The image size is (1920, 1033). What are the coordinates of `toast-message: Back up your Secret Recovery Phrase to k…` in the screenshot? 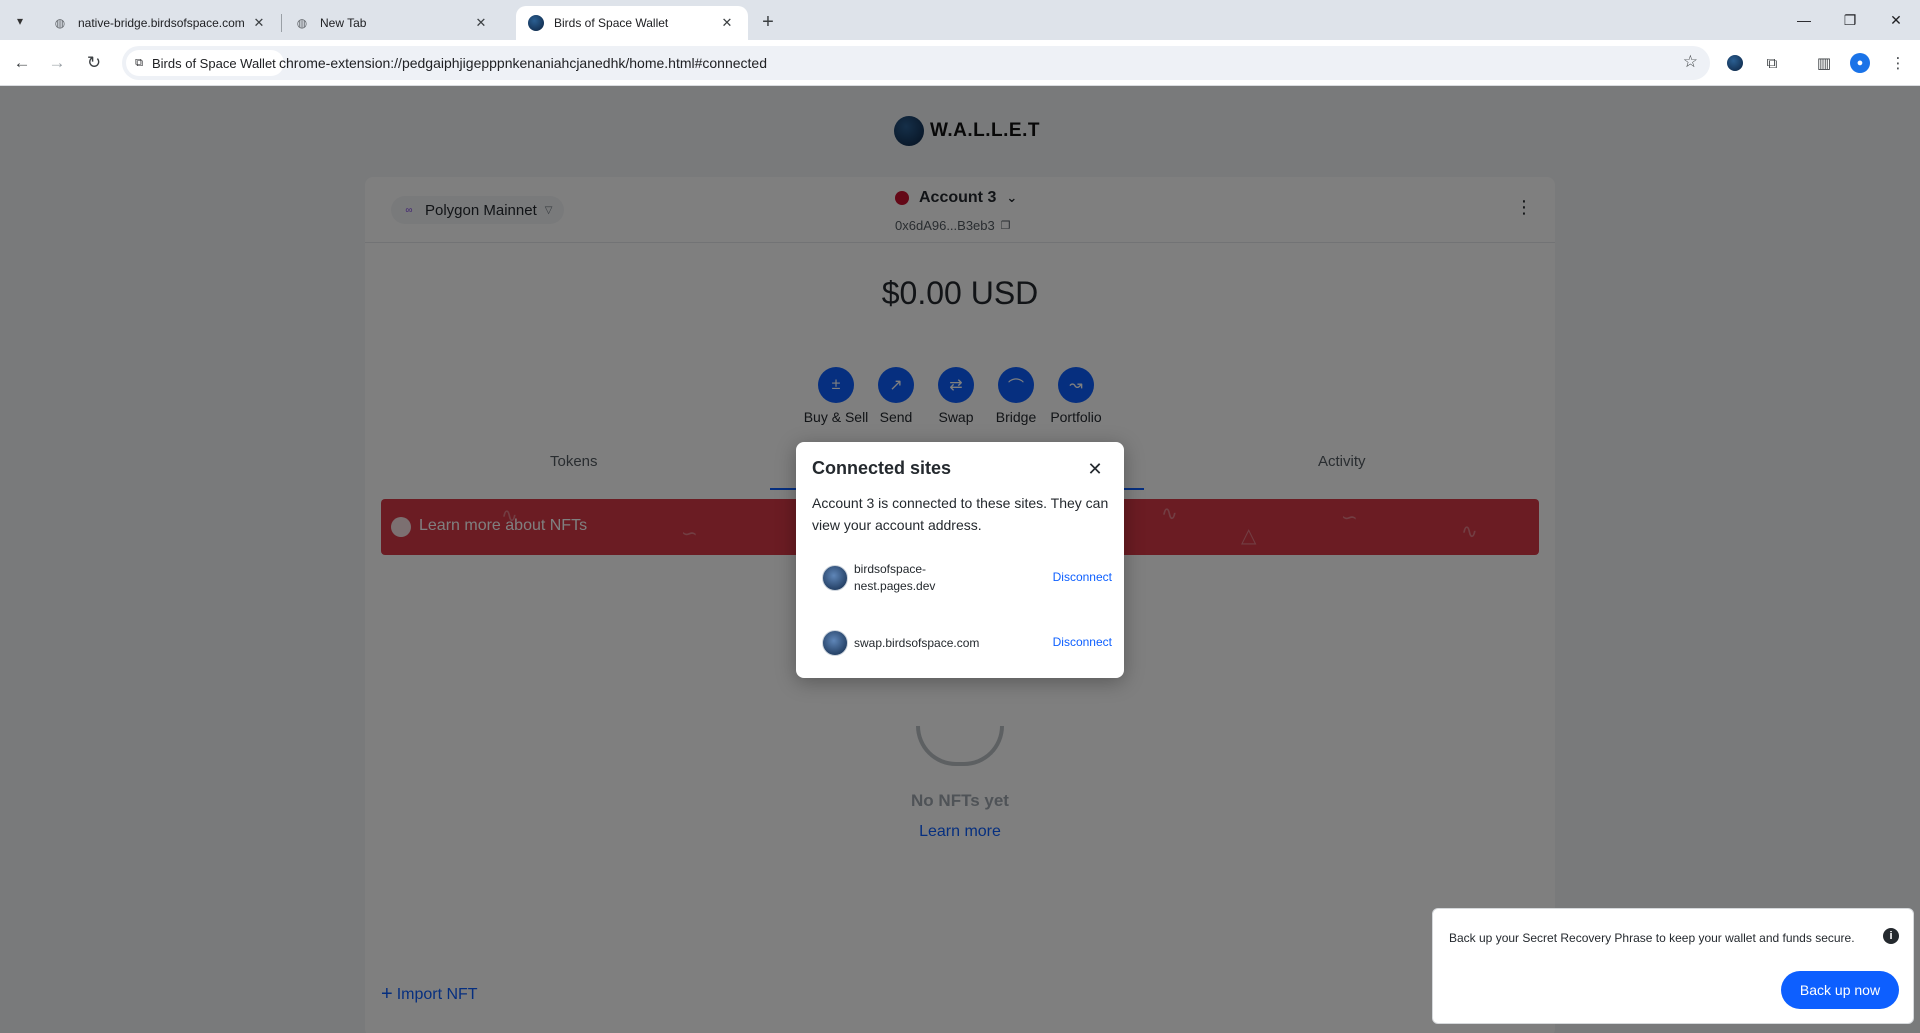 It's located at (1652, 938).